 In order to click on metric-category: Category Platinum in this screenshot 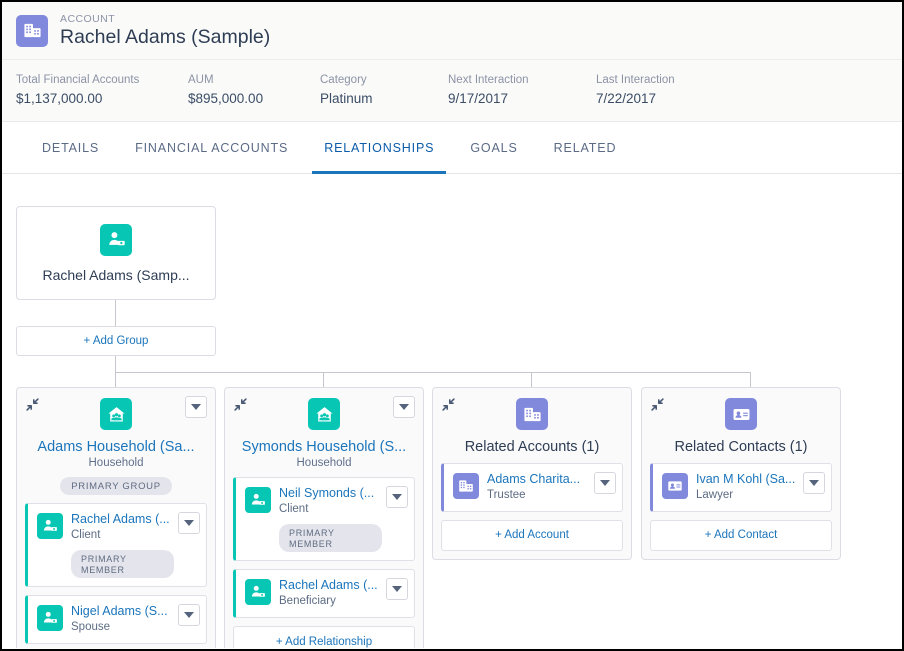, I will do `click(384, 90)`.